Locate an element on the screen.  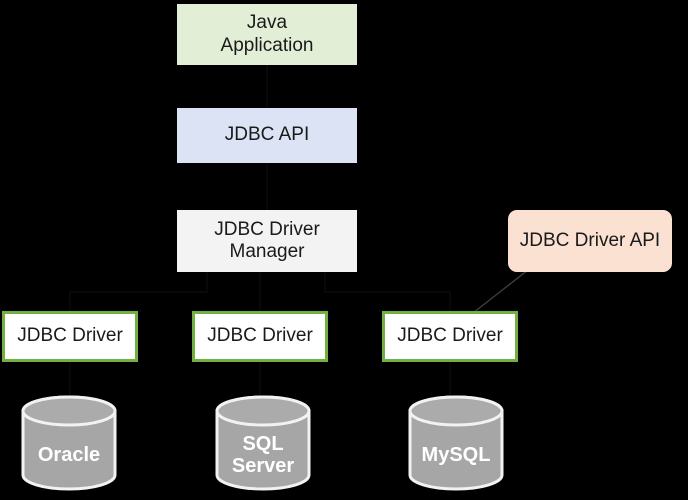
node-jdbc-driver-manager-label: JDBC Driver Manager is located at coordinates (267, 241).